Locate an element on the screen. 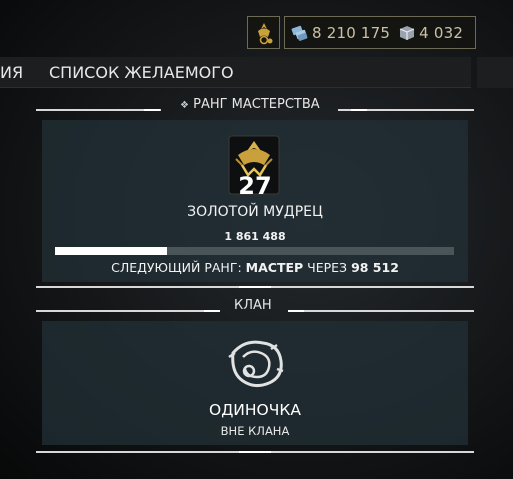 This screenshot has width=513, height=479. currency-bar: 8 210 175 4 032 is located at coordinates (361, 32).